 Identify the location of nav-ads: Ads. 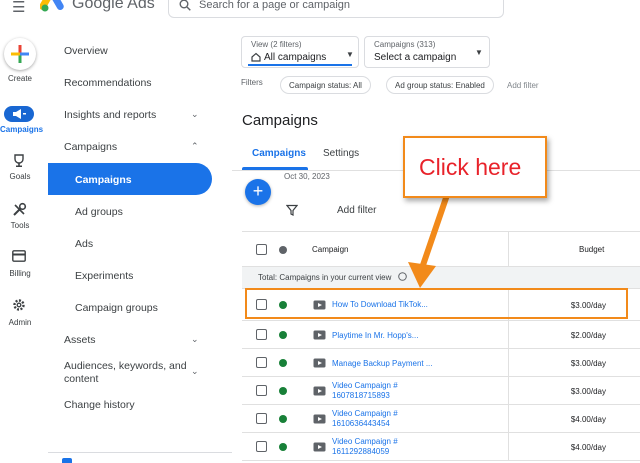
(84, 244).